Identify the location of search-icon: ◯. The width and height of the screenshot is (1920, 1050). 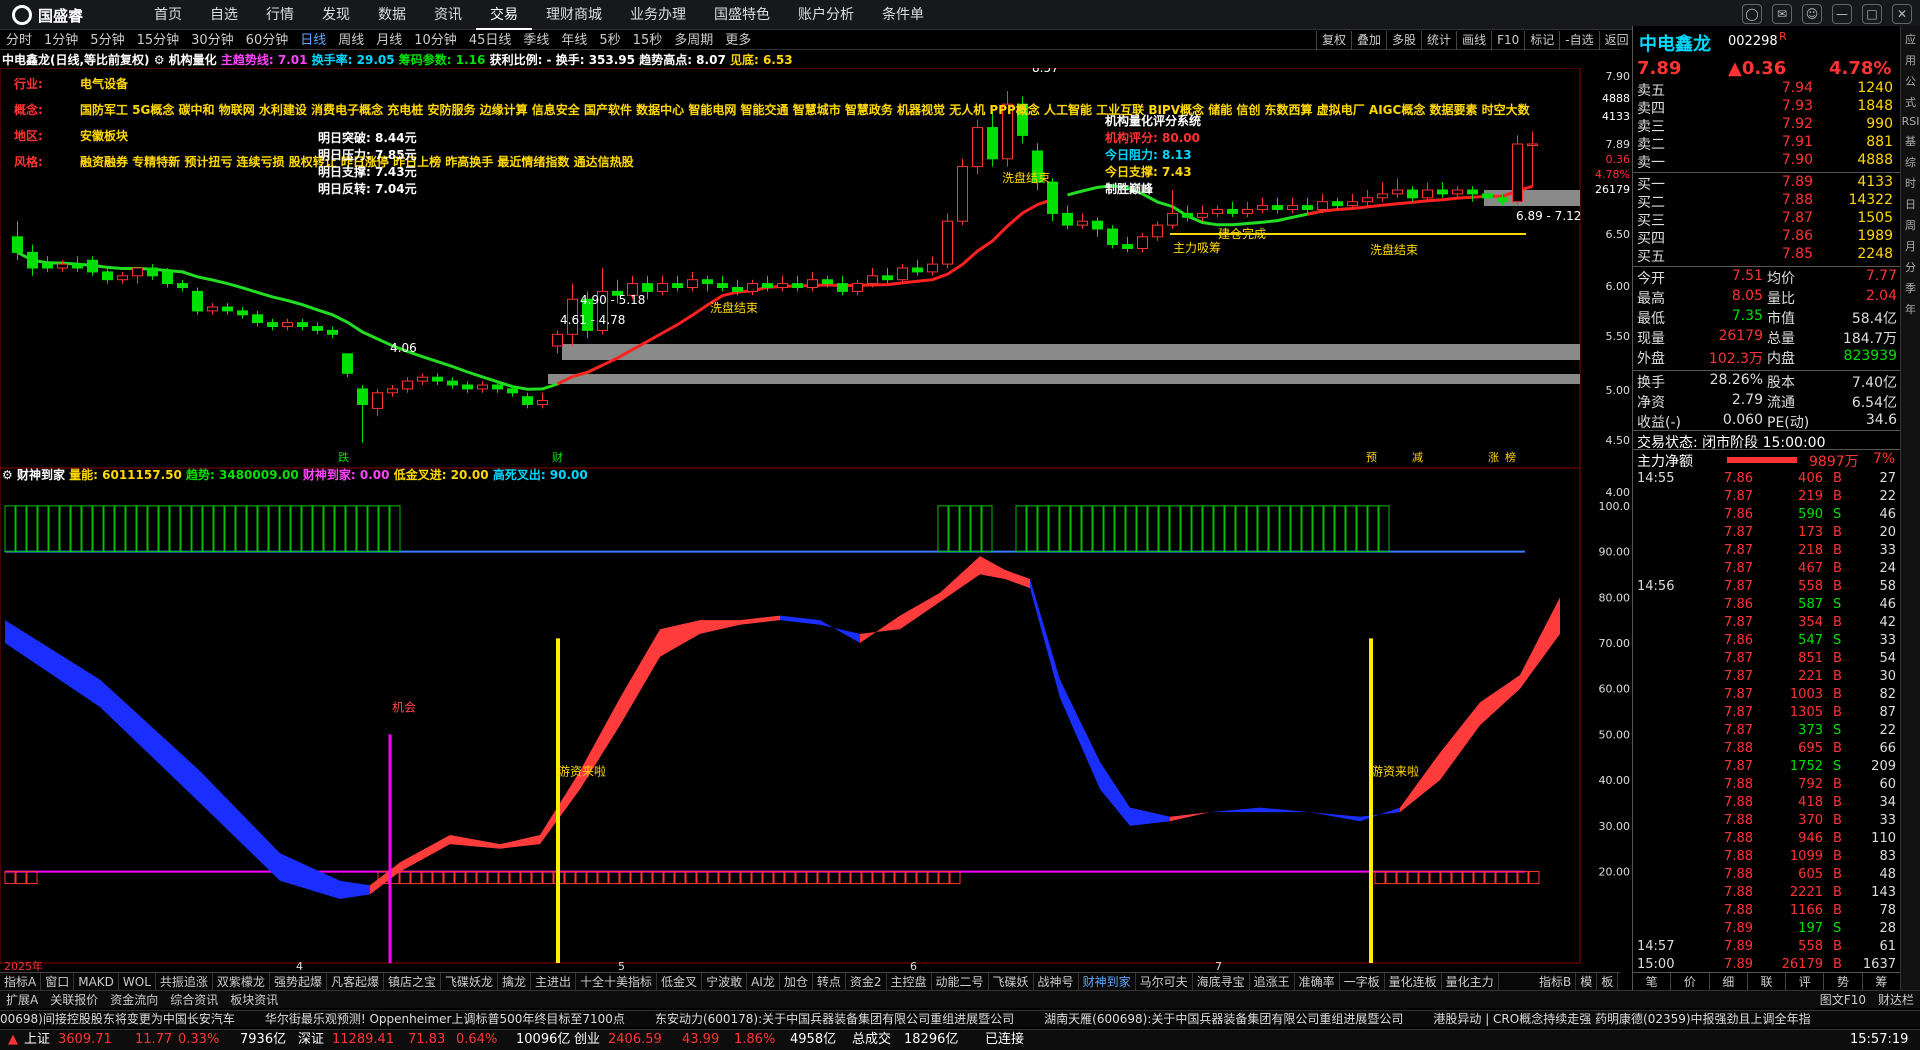
(1752, 14).